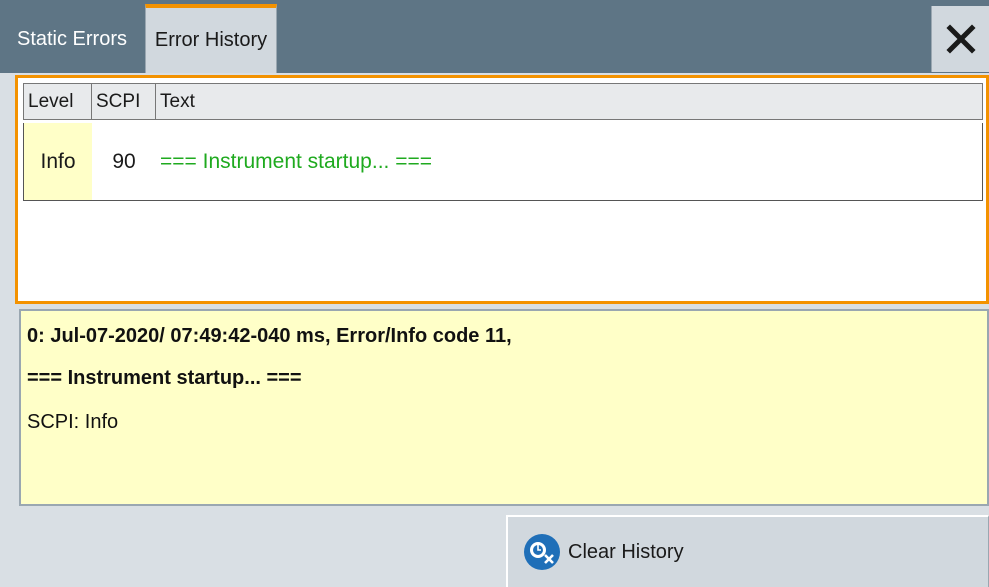  I want to click on detail-message-line: === Instrument startup... ===, so click(164, 378).